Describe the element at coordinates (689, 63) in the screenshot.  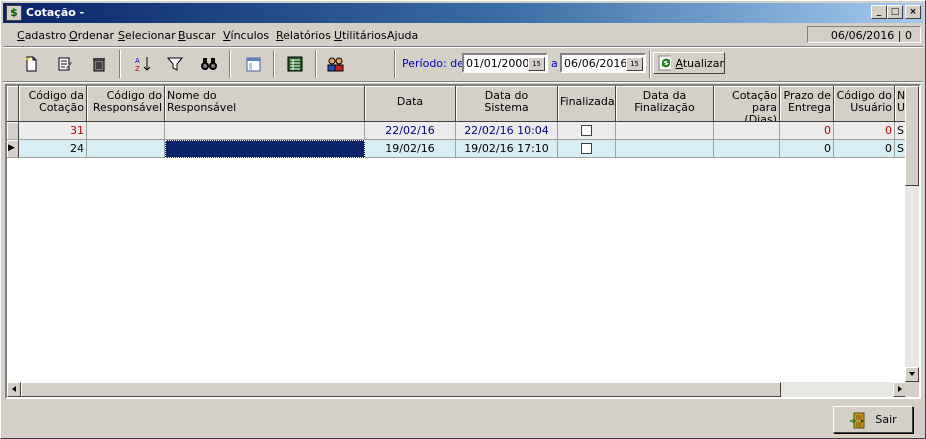
I see `refresh-button: Atualizar` at that location.